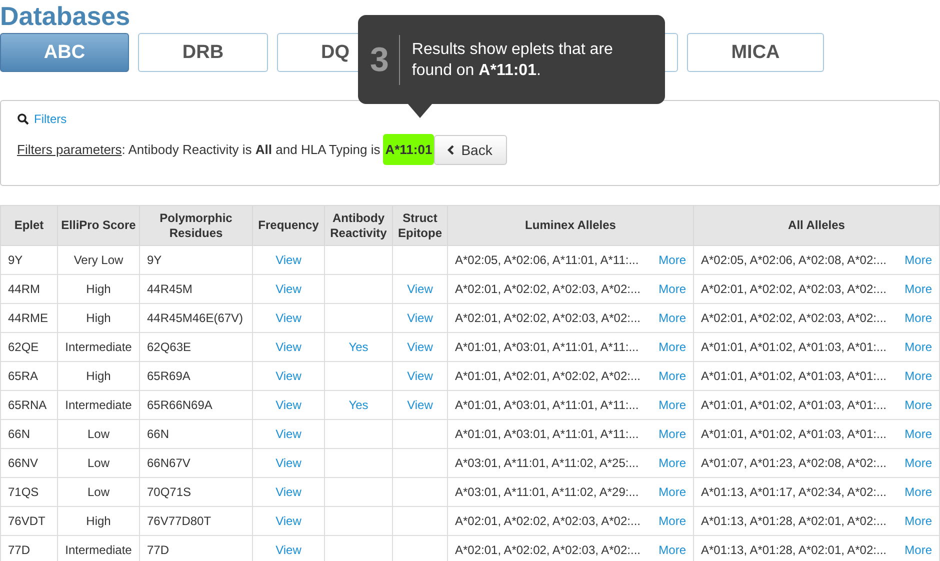 The width and height of the screenshot is (940, 561). I want to click on eplet-cell: 9Y, so click(29, 260).